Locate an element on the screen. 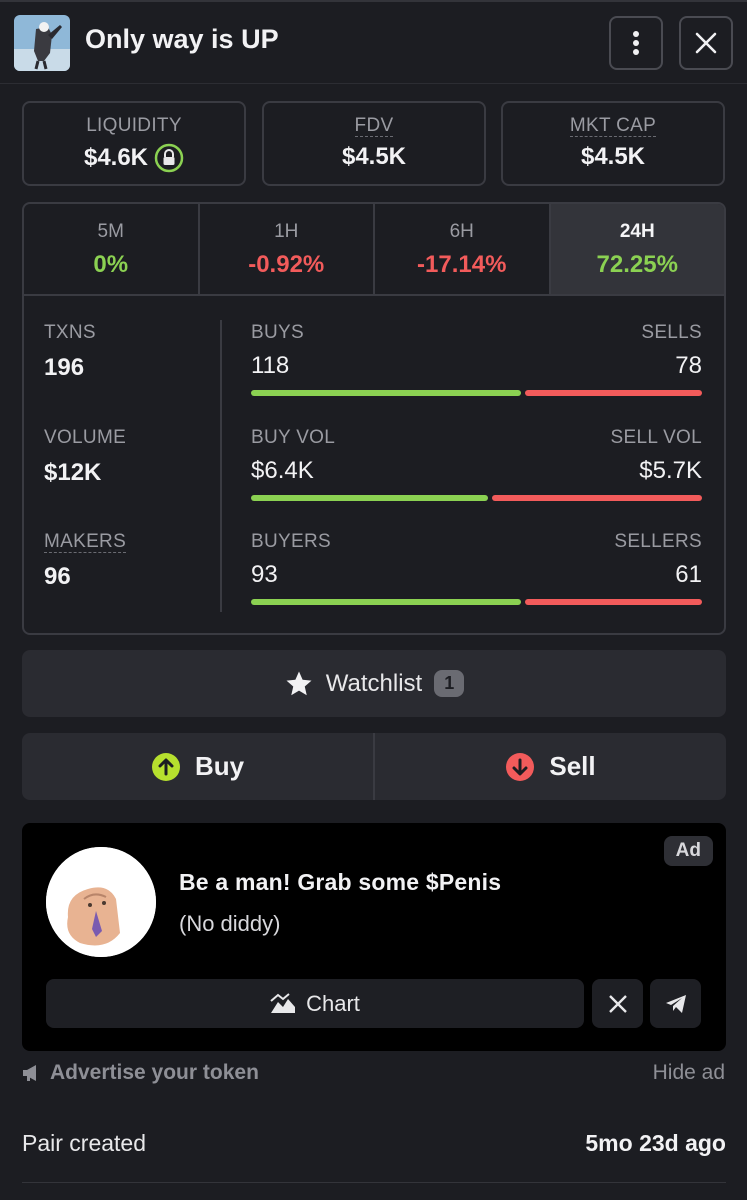 This screenshot has height=1200, width=747. megaphone-icon is located at coordinates (29, 1073).